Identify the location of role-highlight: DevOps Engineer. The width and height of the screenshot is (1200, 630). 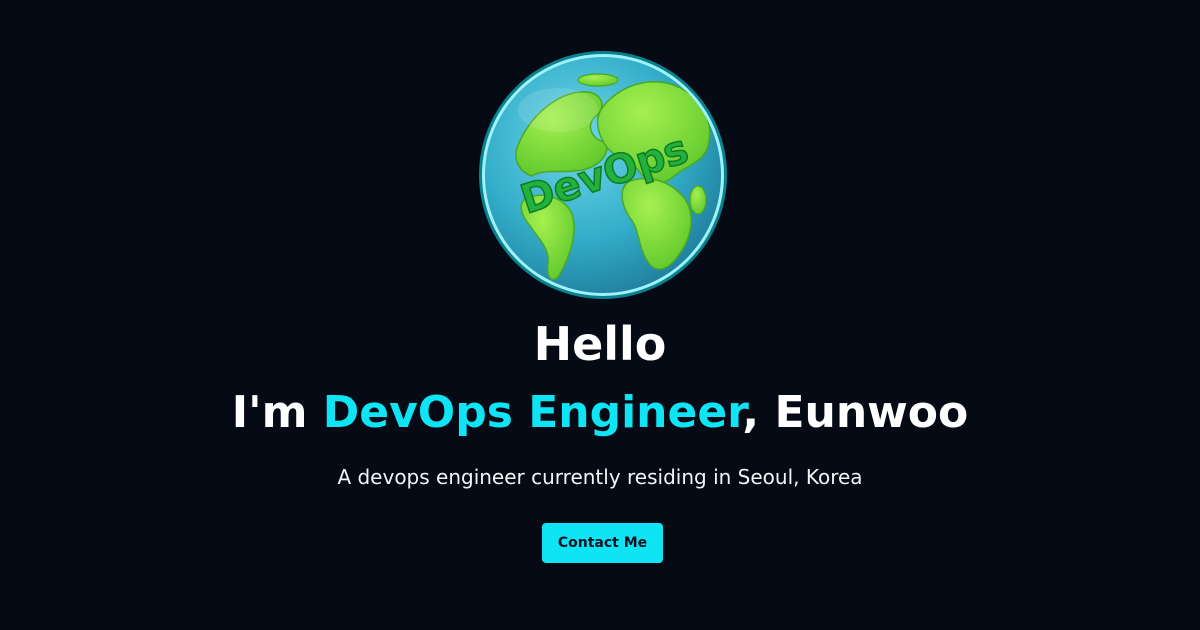
(532, 412).